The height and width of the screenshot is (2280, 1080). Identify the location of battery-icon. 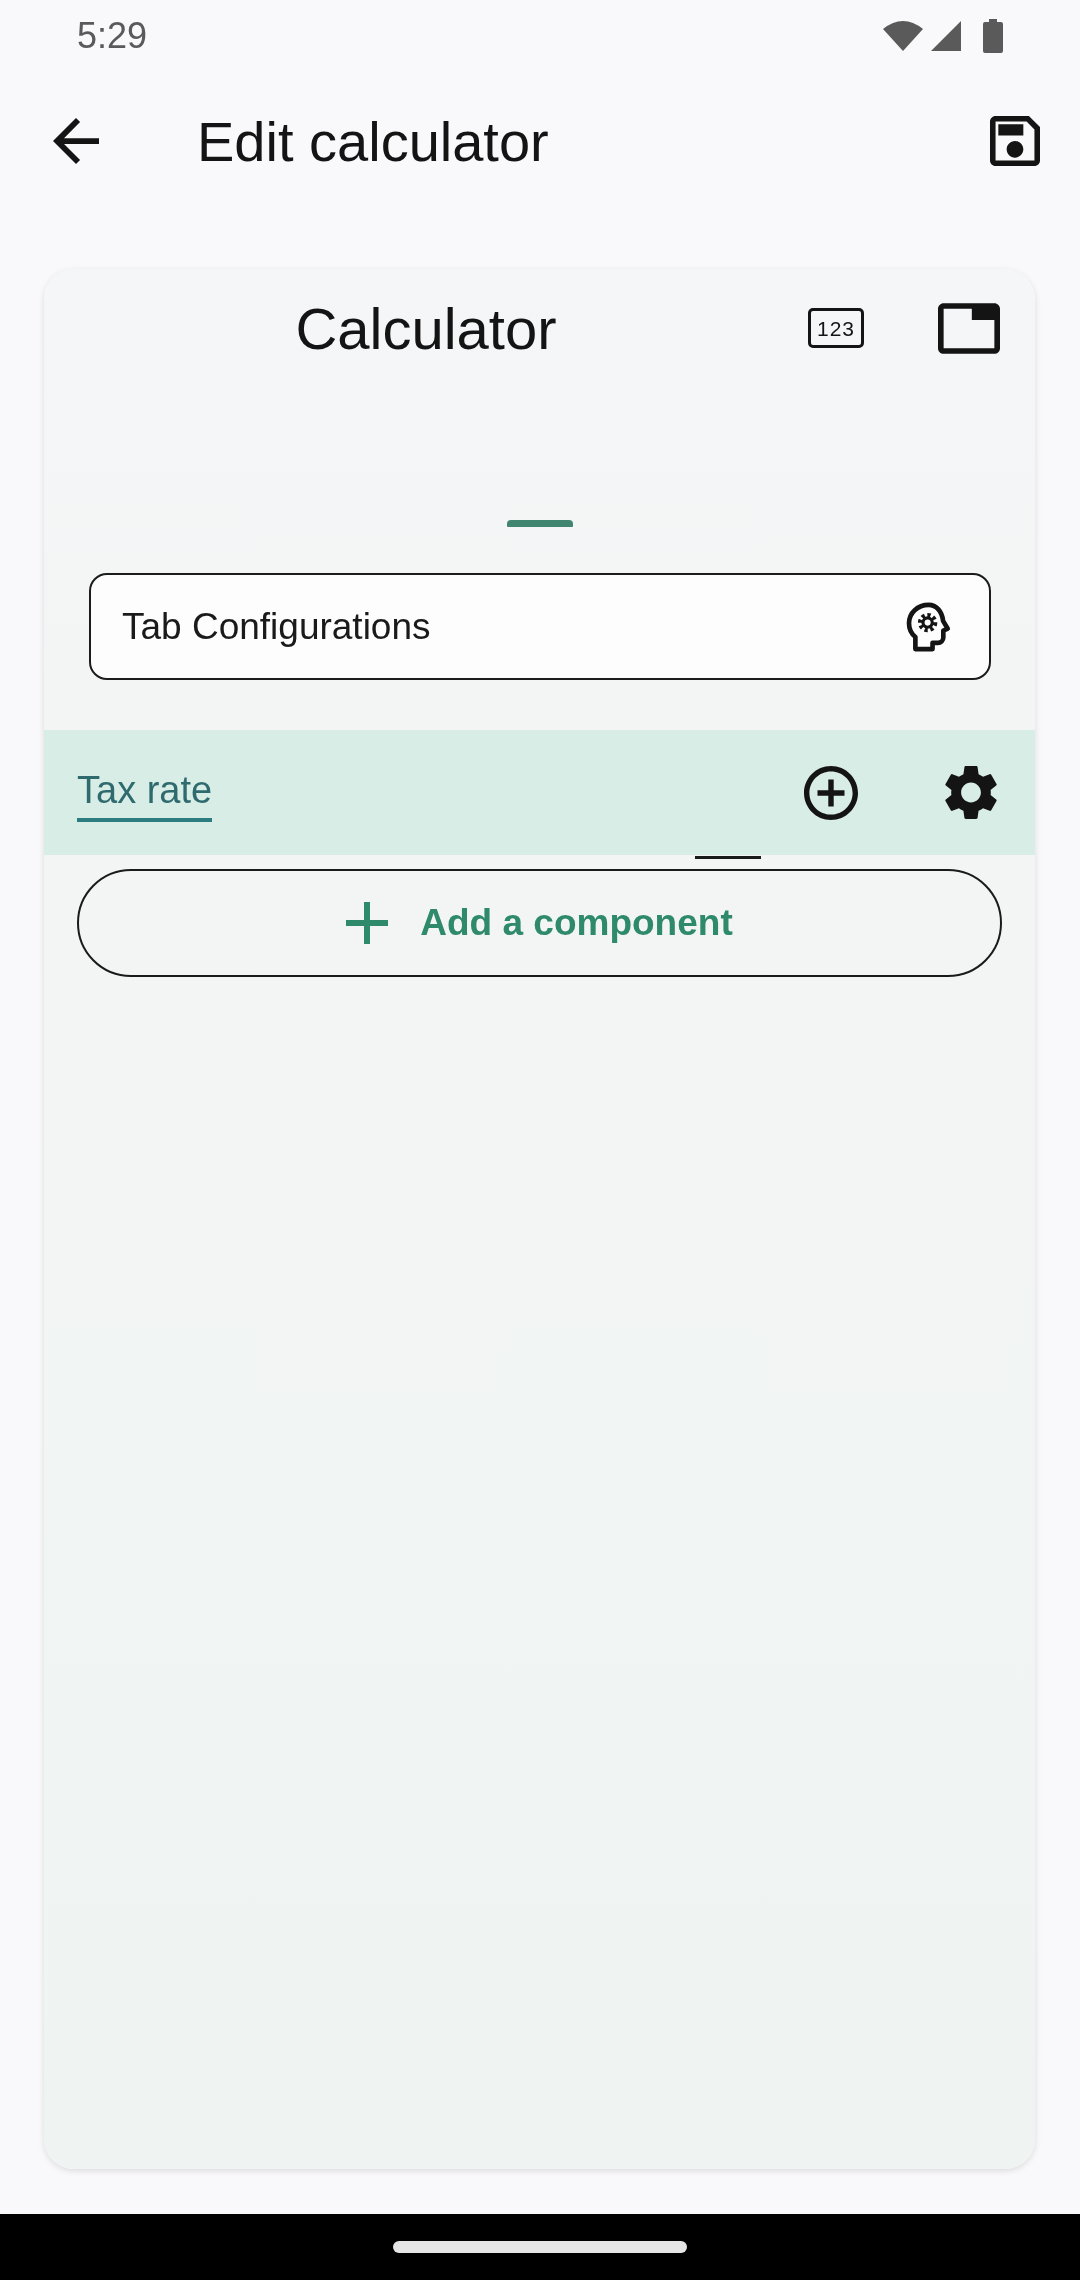
(993, 36).